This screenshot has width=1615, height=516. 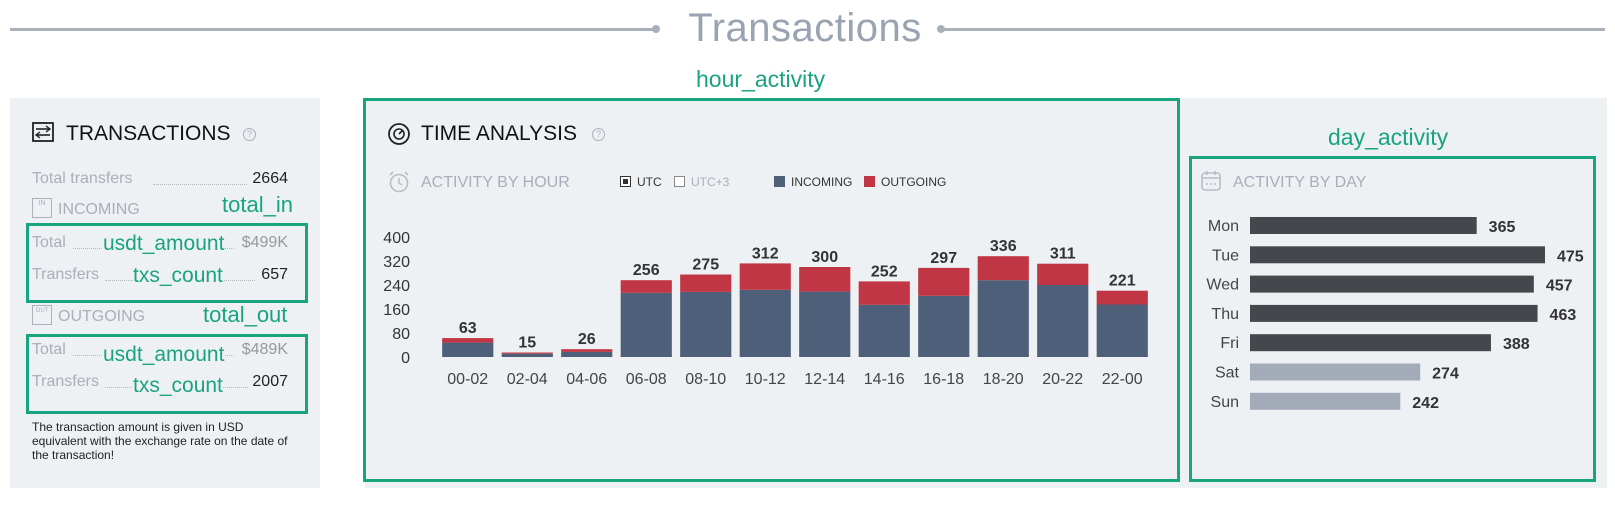 I want to click on x-tick-label: 20-22, so click(x=1062, y=379).